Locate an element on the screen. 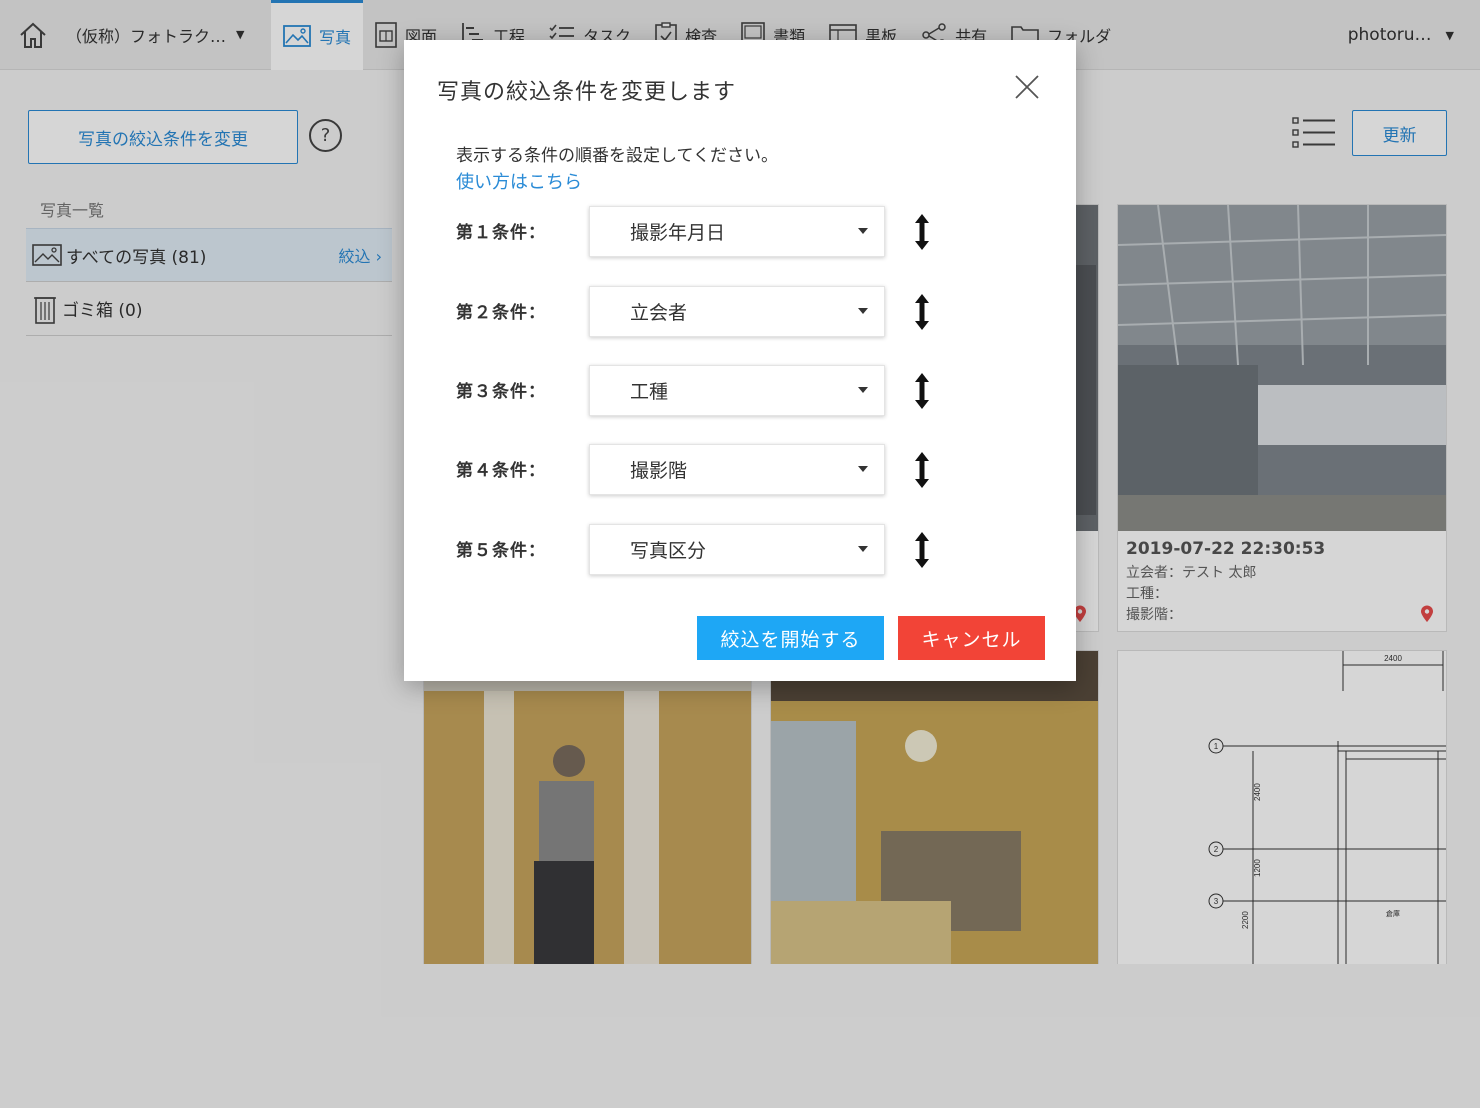  condition-select: 写真区分 is located at coordinates (737, 549).